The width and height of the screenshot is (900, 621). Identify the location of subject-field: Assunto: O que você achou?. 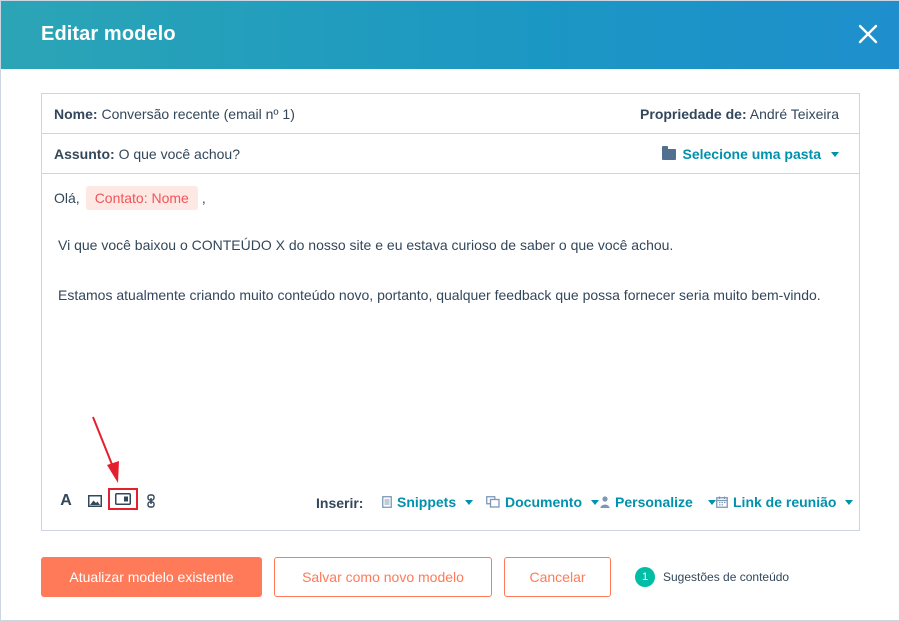
(147, 154).